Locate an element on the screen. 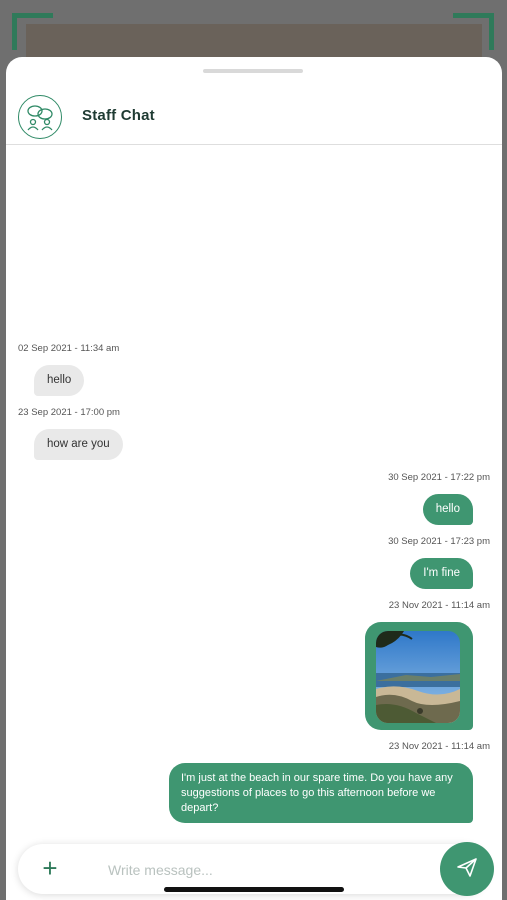  outgoing-image-message is located at coordinates (419, 676).